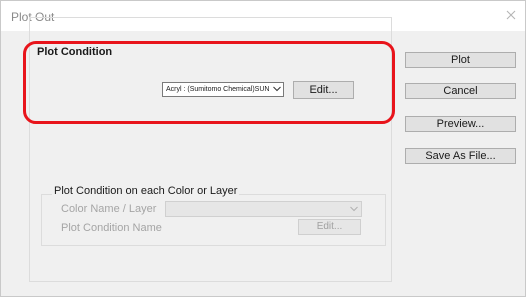 This screenshot has width=526, height=297. I want to click on material-select-value: Acryl : (Sumitomo Chemical)SUN, so click(218, 89).